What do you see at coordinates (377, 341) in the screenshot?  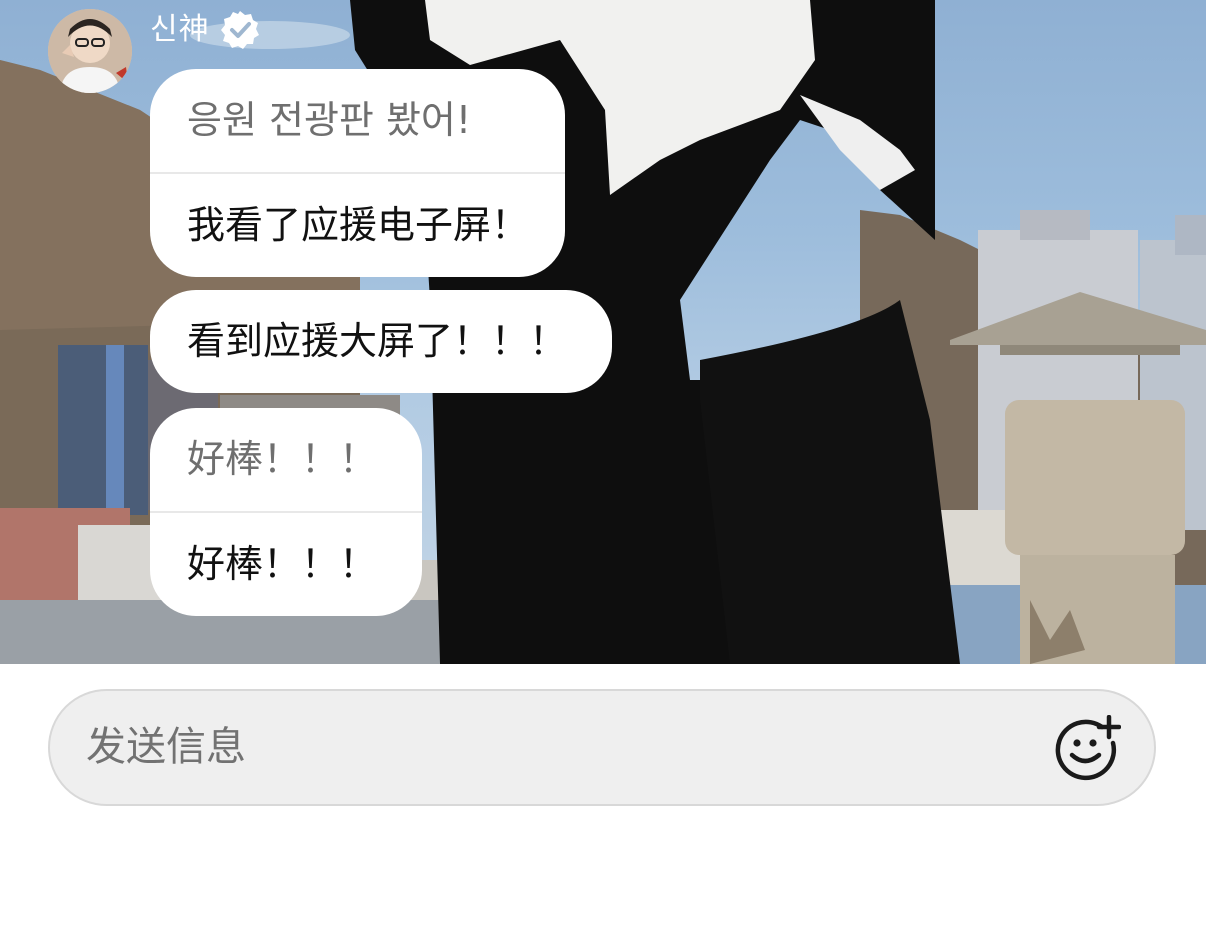 I see `message-text: 看到应援大屏了！！！` at bounding box center [377, 341].